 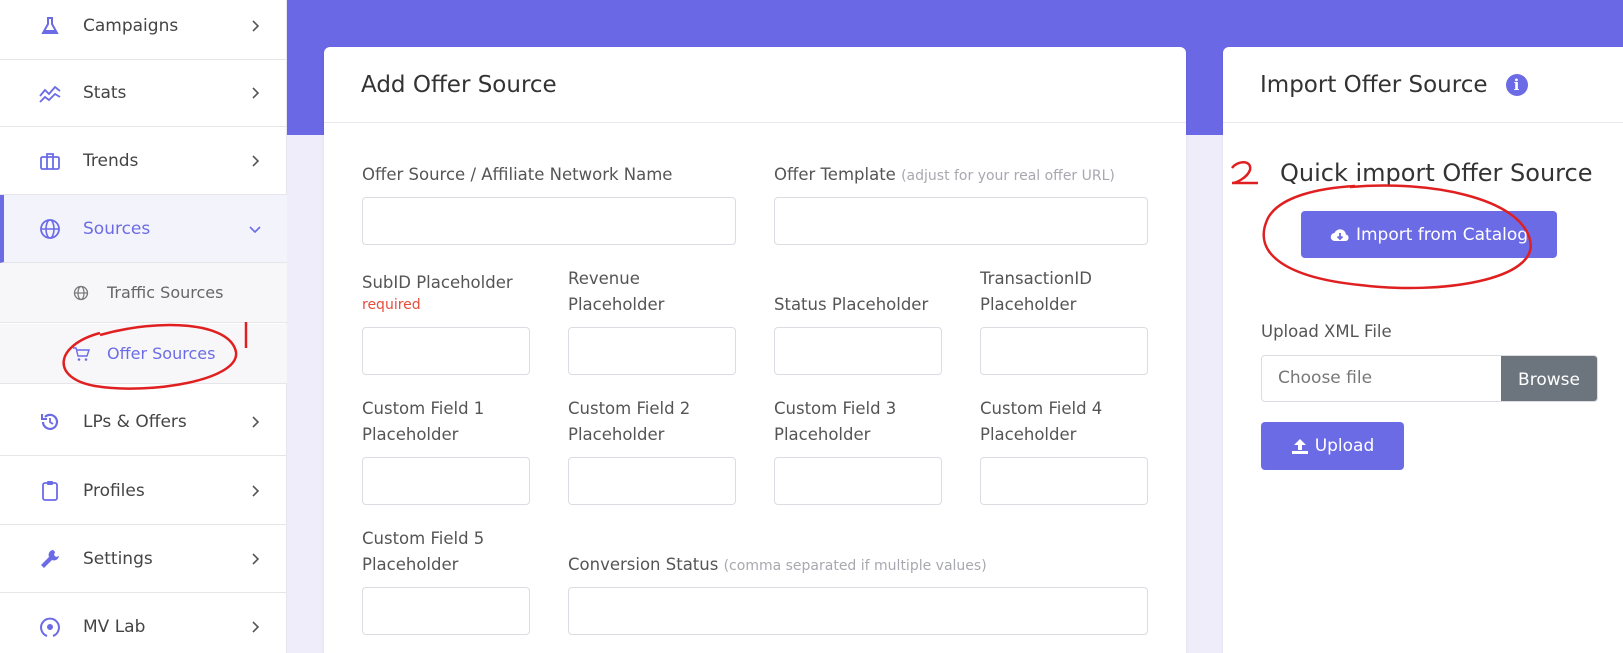 What do you see at coordinates (131, 25) in the screenshot?
I see `sidebar-item-label: Campaigns` at bounding box center [131, 25].